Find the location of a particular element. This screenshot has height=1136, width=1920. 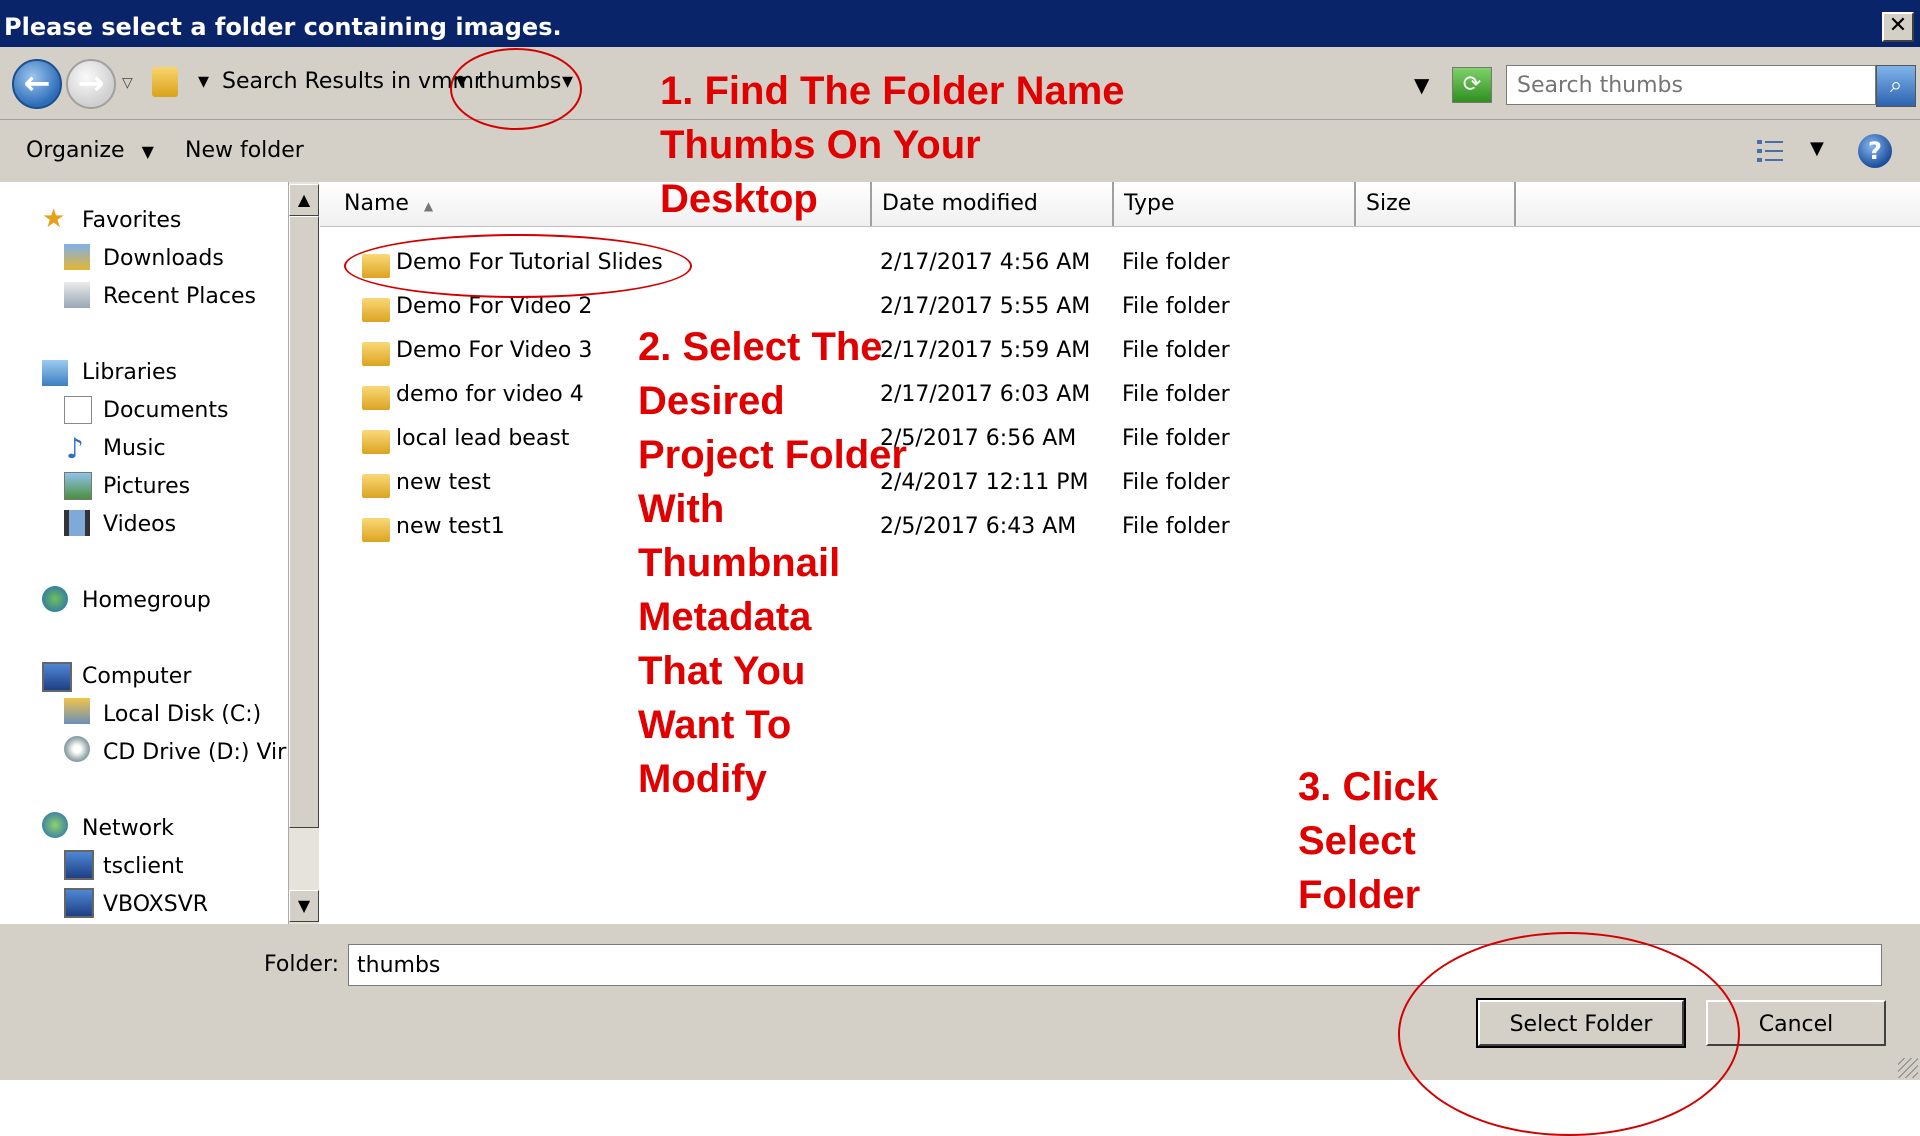

annotation-line: 2. Select The is located at coordinates (760, 347).